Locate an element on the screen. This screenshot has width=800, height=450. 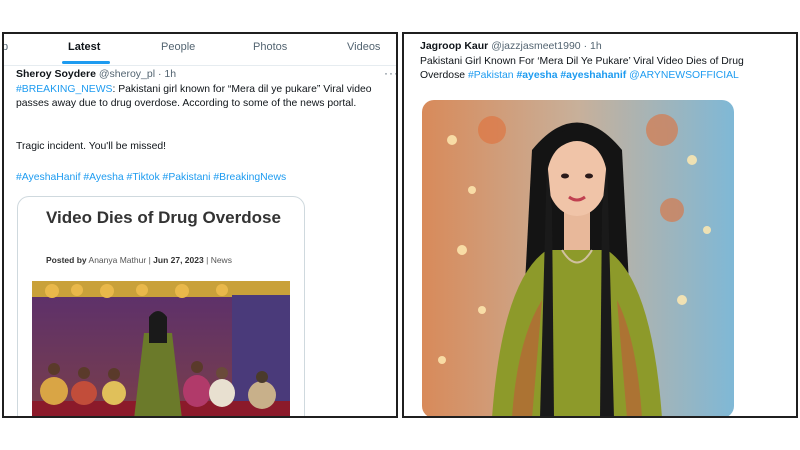
tweet-header: Sheroy Soydere @sheroy_pl · 1h is located at coordinates (96, 74).